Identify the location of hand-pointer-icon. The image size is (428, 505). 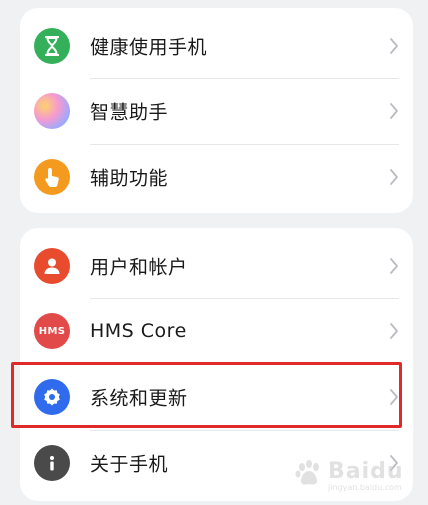
(52, 177).